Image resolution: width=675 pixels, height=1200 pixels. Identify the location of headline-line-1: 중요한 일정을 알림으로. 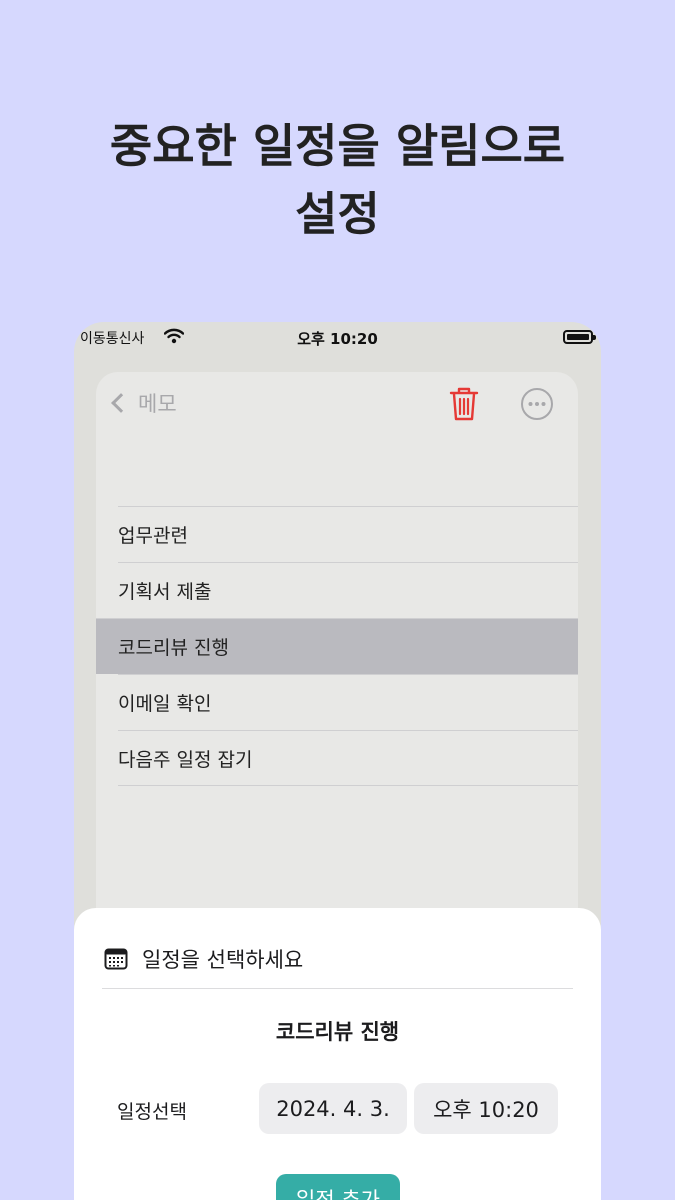
(337, 146).